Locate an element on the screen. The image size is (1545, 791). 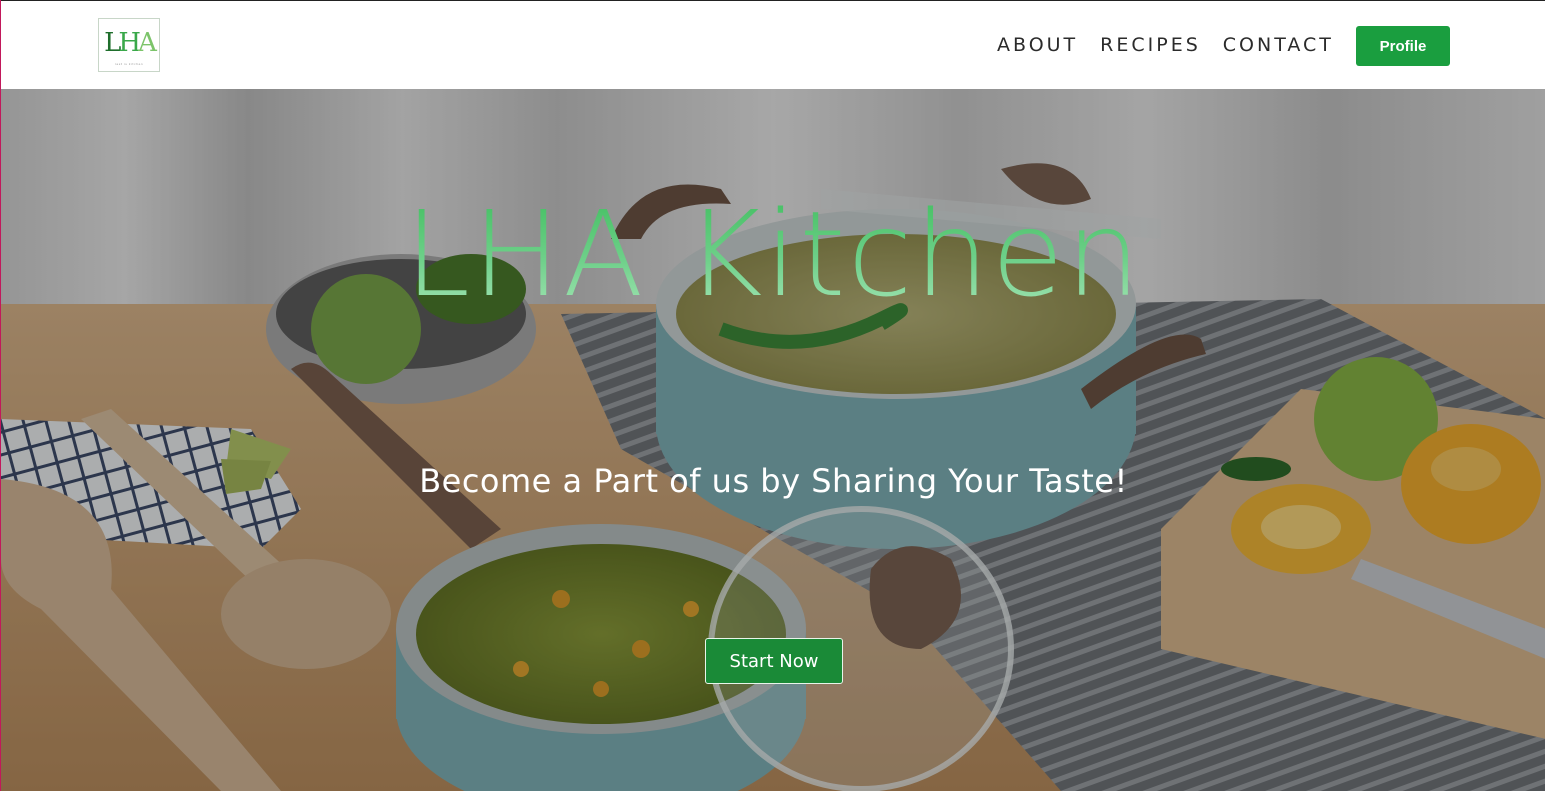
start-now-button: Start Now is located at coordinates (774, 661).